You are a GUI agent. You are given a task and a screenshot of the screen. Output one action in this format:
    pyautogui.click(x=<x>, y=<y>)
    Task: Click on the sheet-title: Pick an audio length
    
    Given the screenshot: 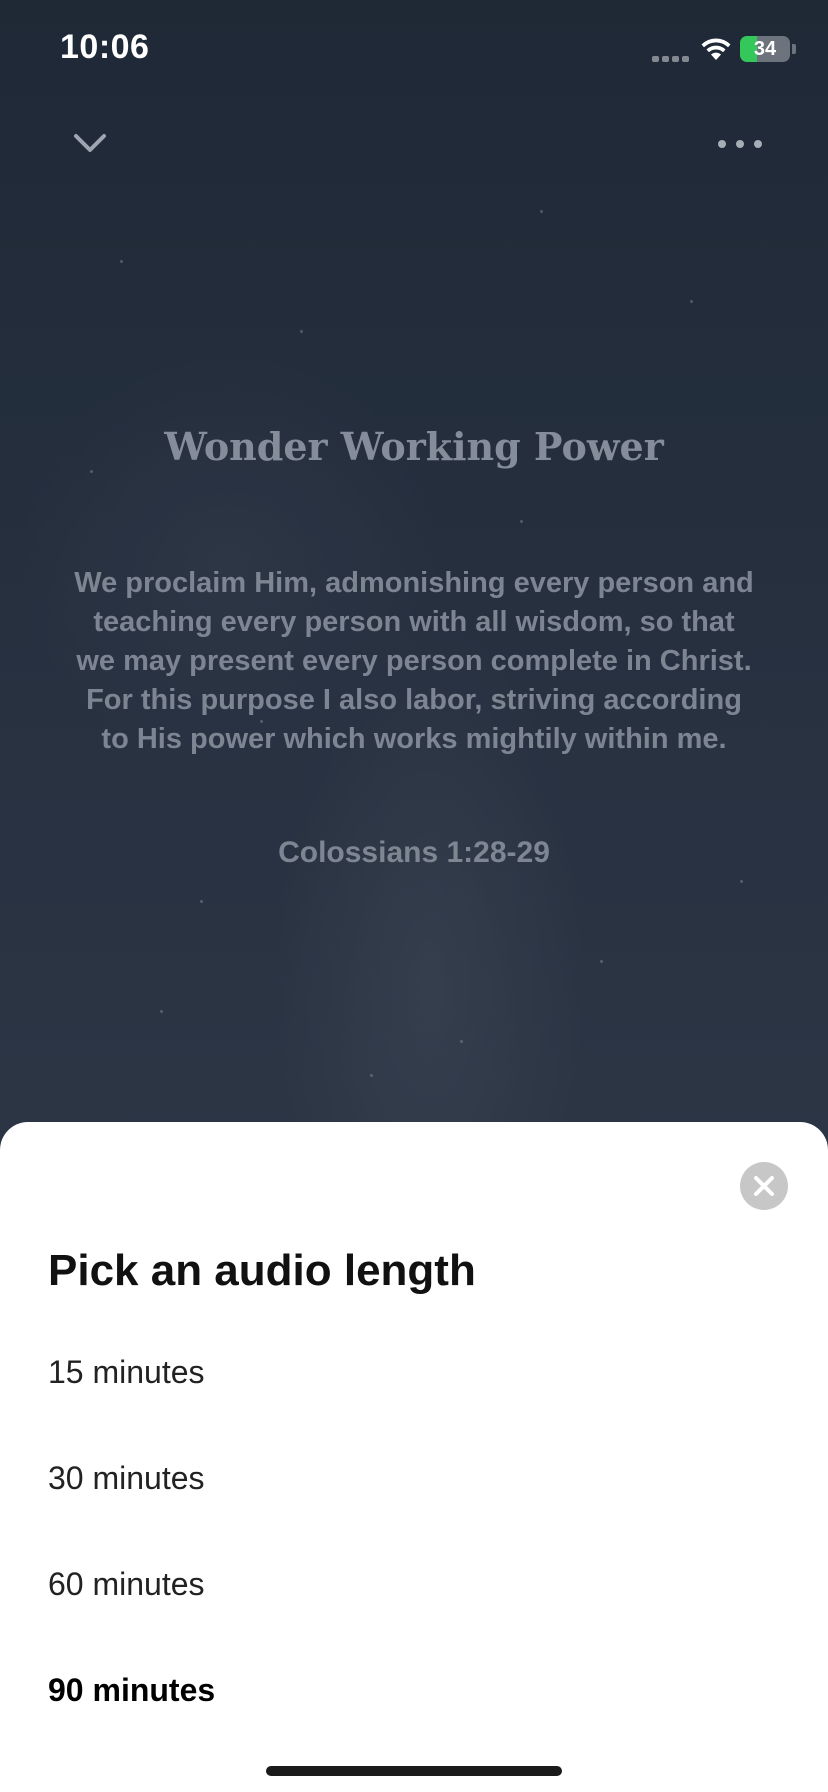 What is the action you would take?
    pyautogui.click(x=262, y=1270)
    